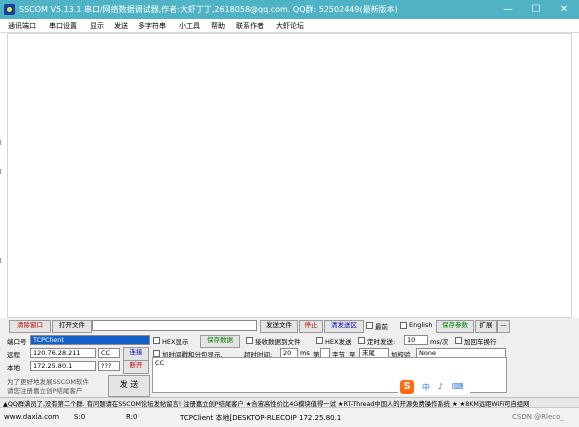  Describe the element at coordinates (381, 342) in the screenshot. I see `timed-send-label: 定时发送:` at that location.